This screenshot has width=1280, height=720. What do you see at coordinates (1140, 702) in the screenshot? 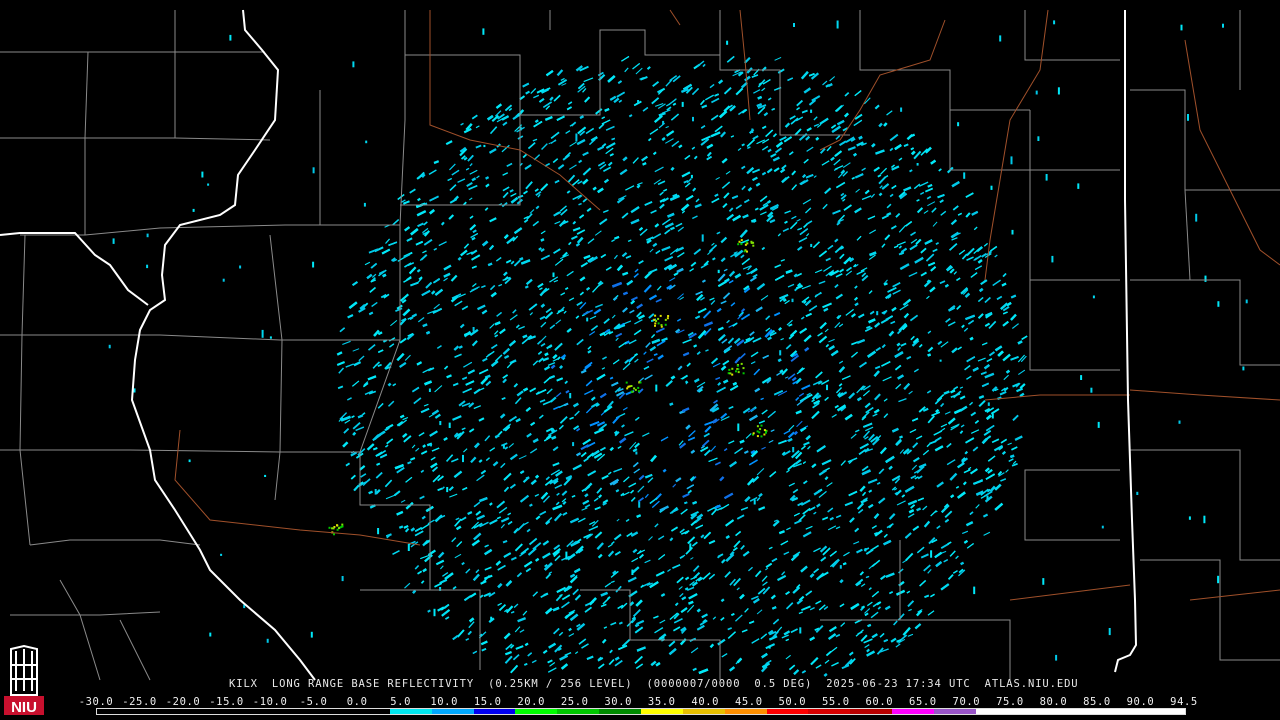
I see `scale-label: 90.0` at bounding box center [1140, 702].